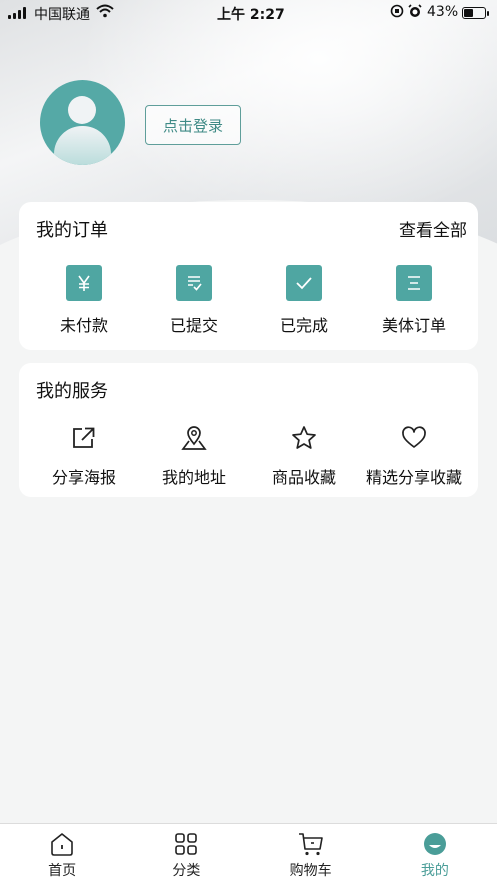 The width and height of the screenshot is (497, 883). What do you see at coordinates (413, 325) in the screenshot?
I see `order-body-care-label: 美体订单` at bounding box center [413, 325].